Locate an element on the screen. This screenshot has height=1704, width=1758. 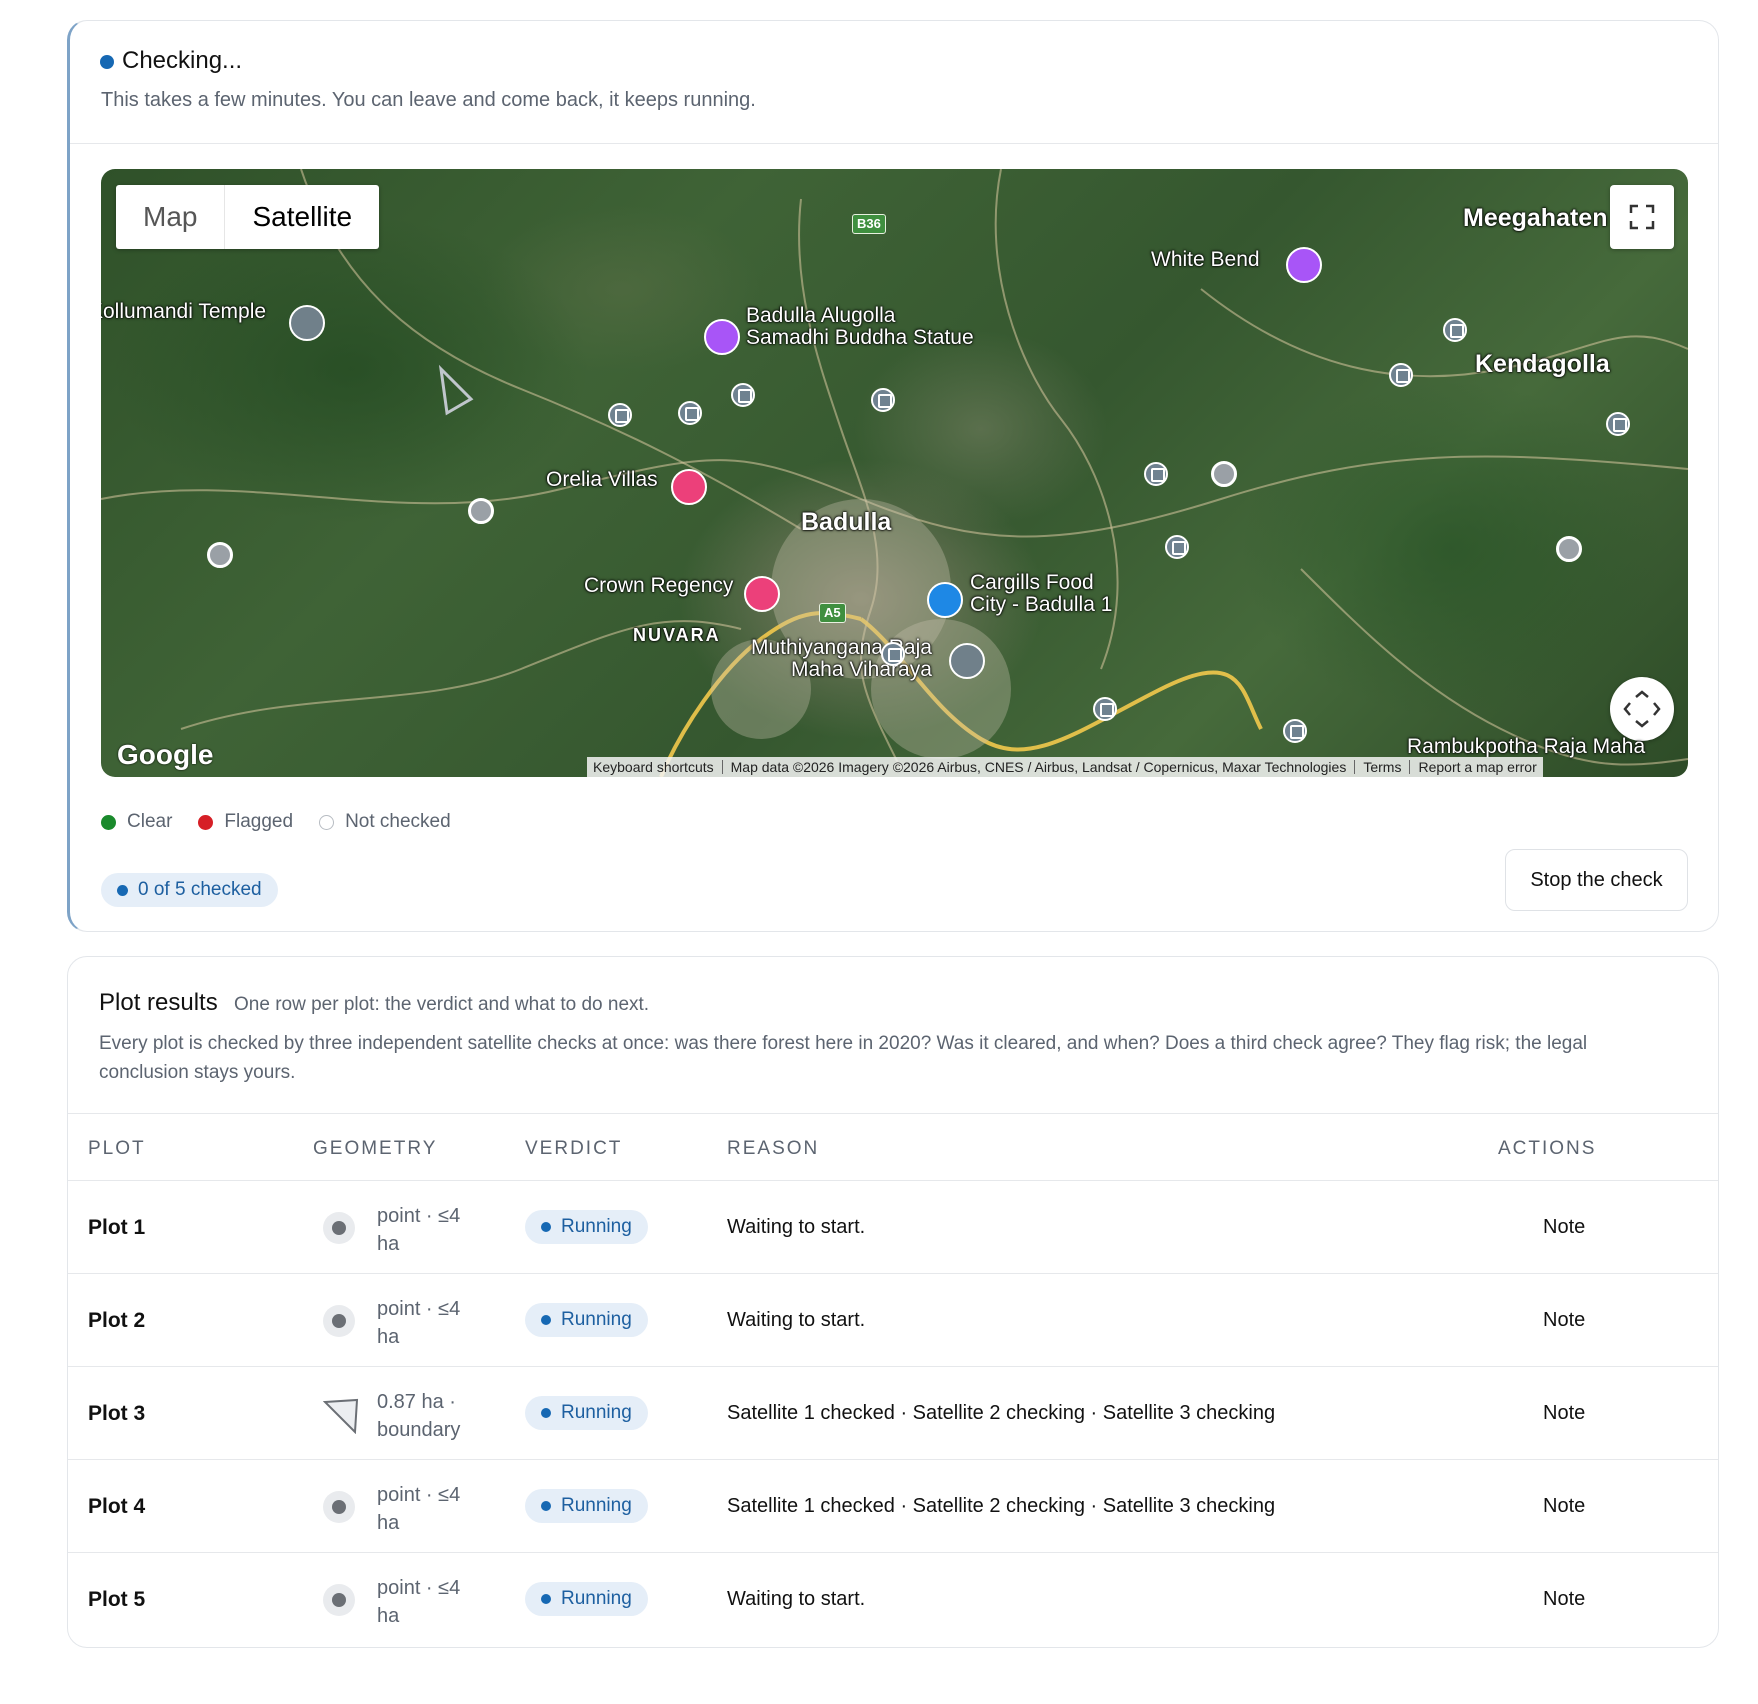
legend-clear: Clear is located at coordinates (136, 822).